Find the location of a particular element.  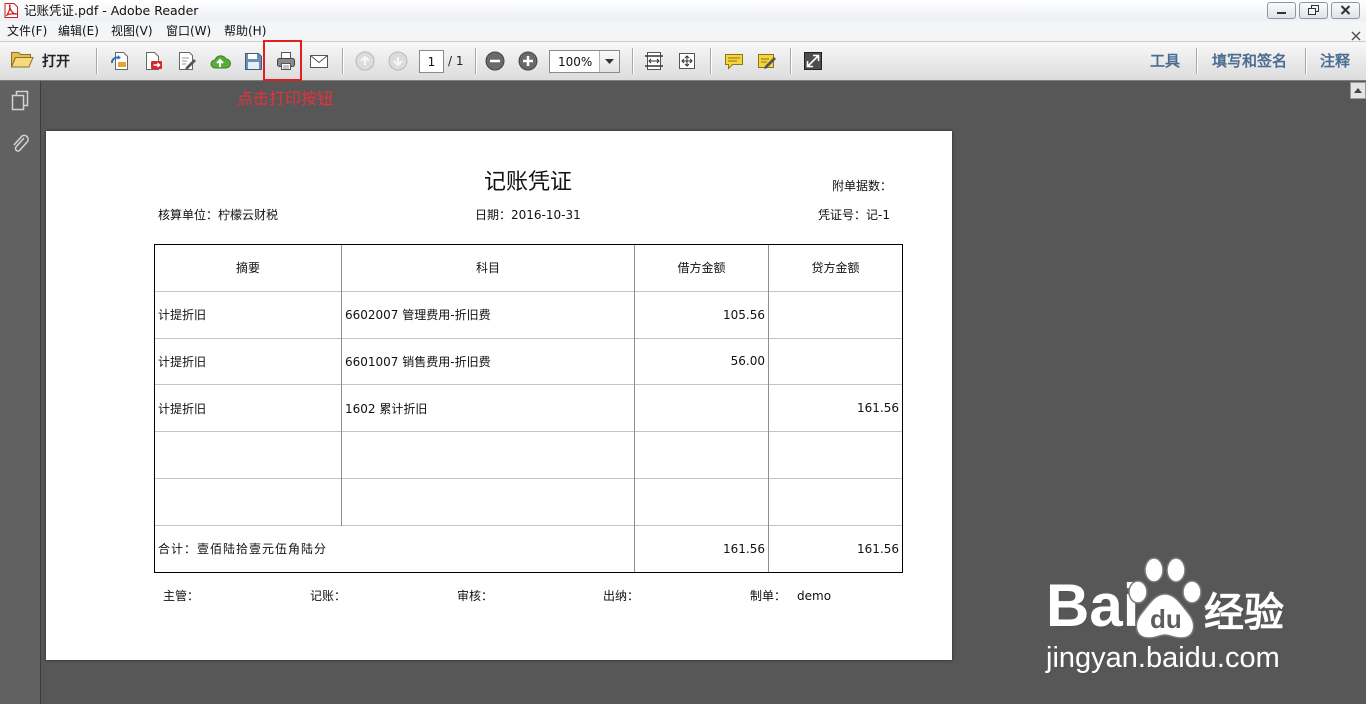

folder-open-icon is located at coordinates (22, 61).